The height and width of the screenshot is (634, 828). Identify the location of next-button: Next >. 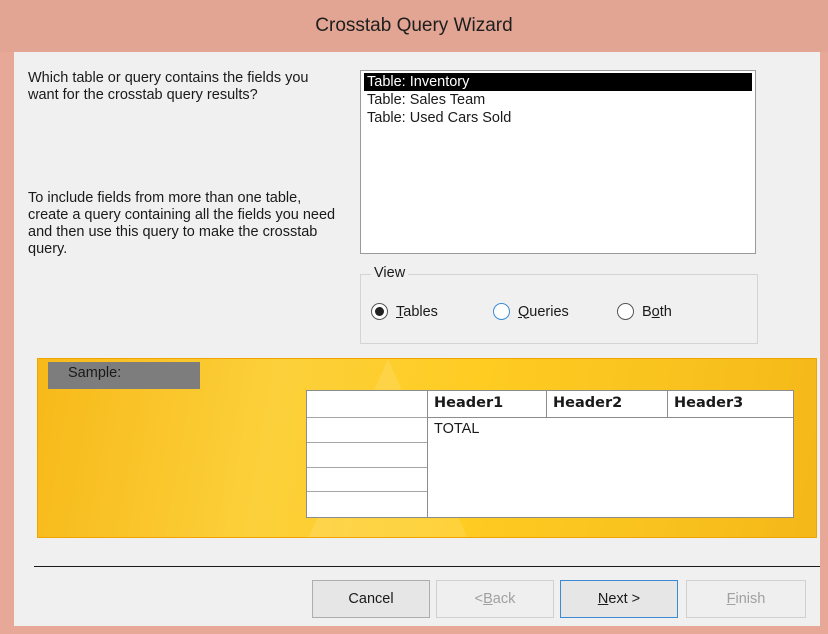
(619, 599).